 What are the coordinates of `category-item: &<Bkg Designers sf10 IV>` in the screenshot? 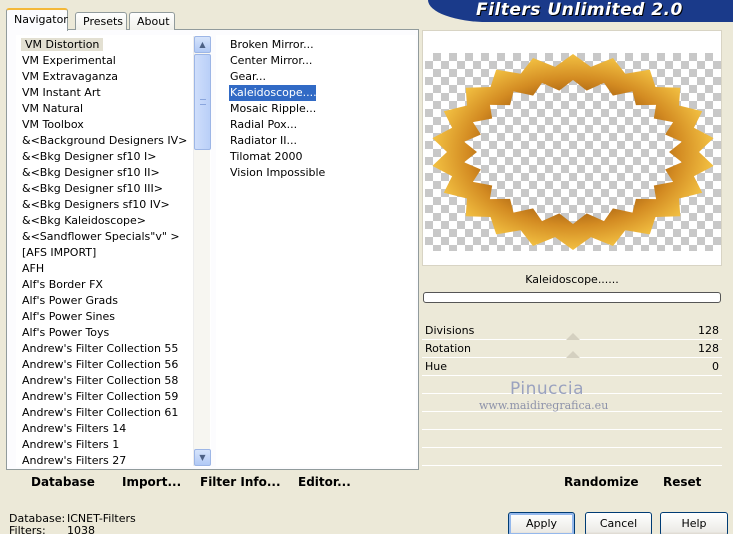 It's located at (113, 205).